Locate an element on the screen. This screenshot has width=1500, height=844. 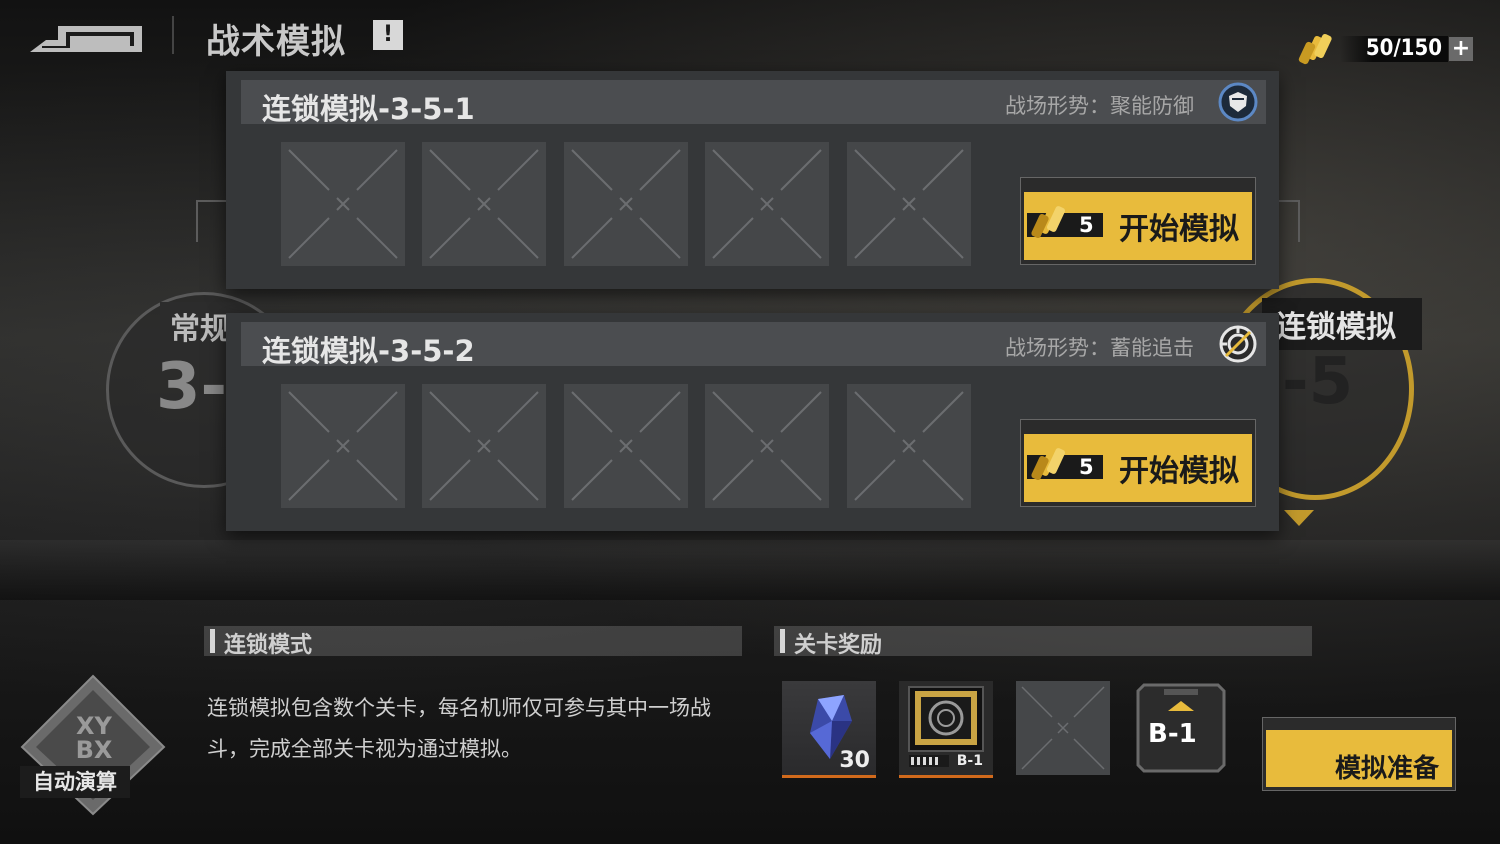
mode-description: 连锁模拟包含数个关卡，每名机师仅可参与其中一场战斗，完成全部关卡视为通过模拟。 is located at coordinates (459, 728).